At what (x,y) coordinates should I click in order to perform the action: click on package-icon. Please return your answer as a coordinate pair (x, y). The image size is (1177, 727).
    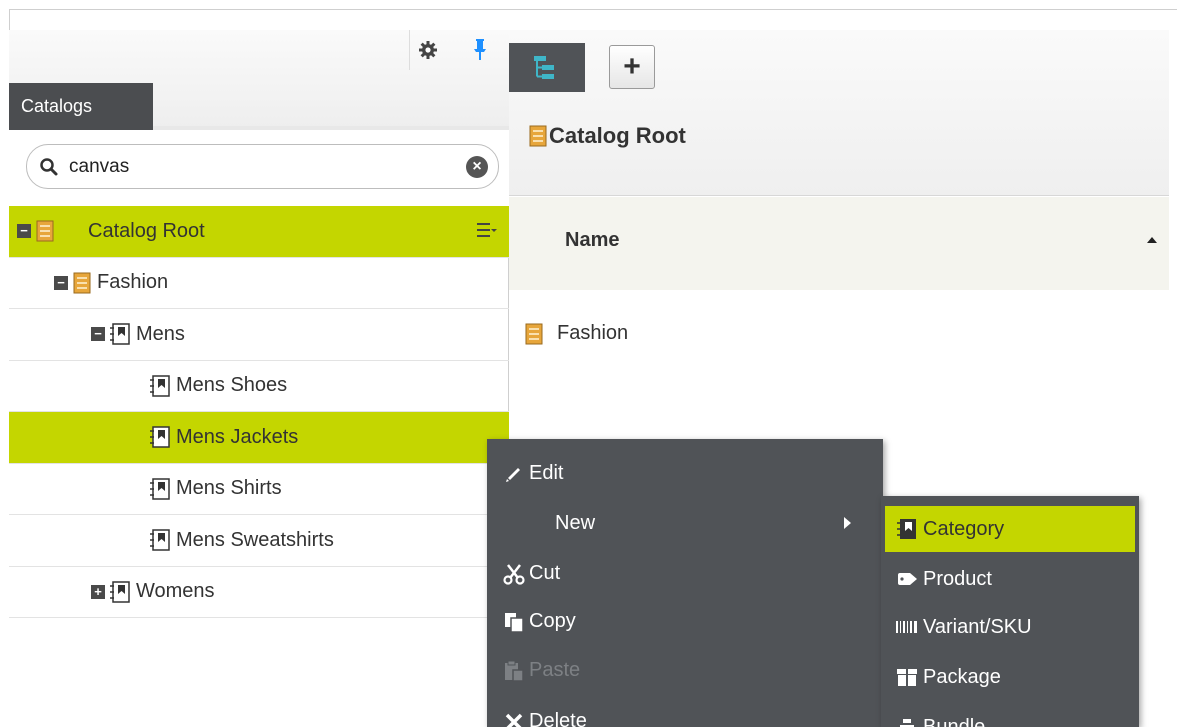
    Looking at the image, I should click on (907, 677).